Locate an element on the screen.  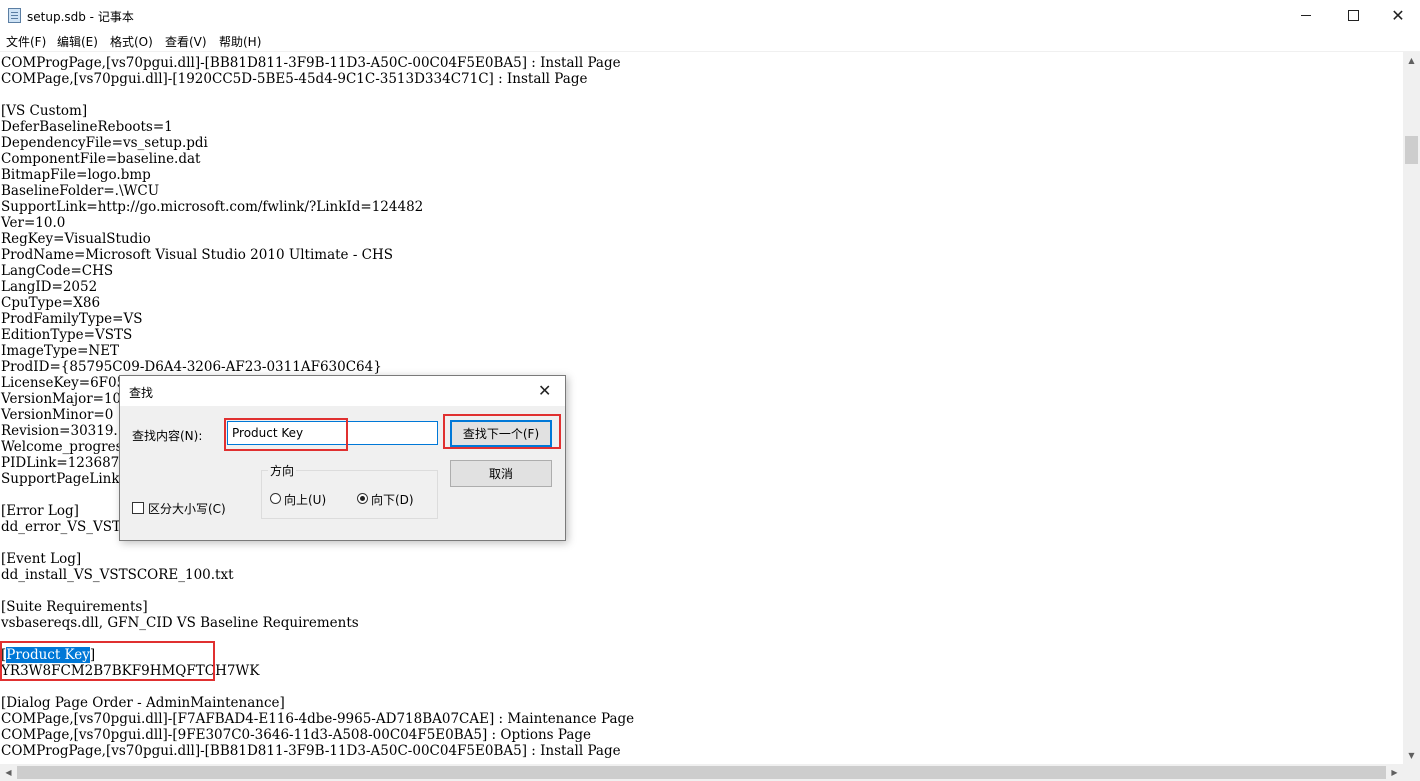
scroll-right-icon: ▶ is located at coordinates (1394, 772).